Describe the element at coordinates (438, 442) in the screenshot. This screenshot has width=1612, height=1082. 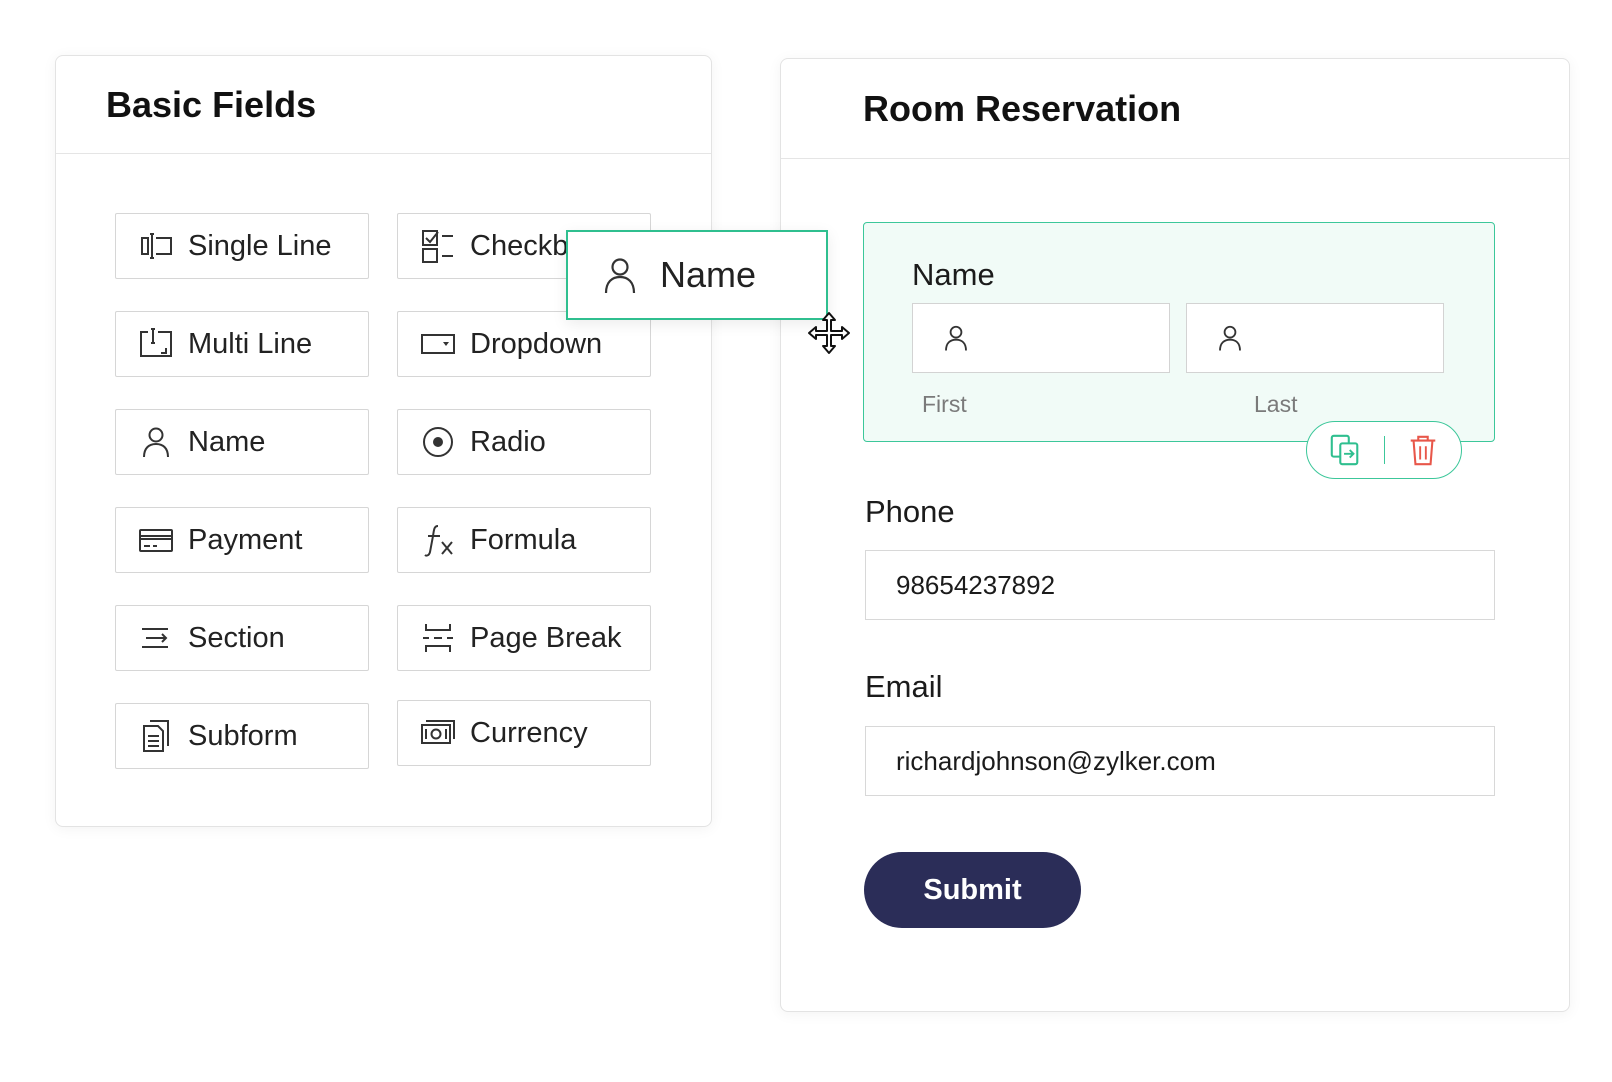
I see `radio-icon` at that location.